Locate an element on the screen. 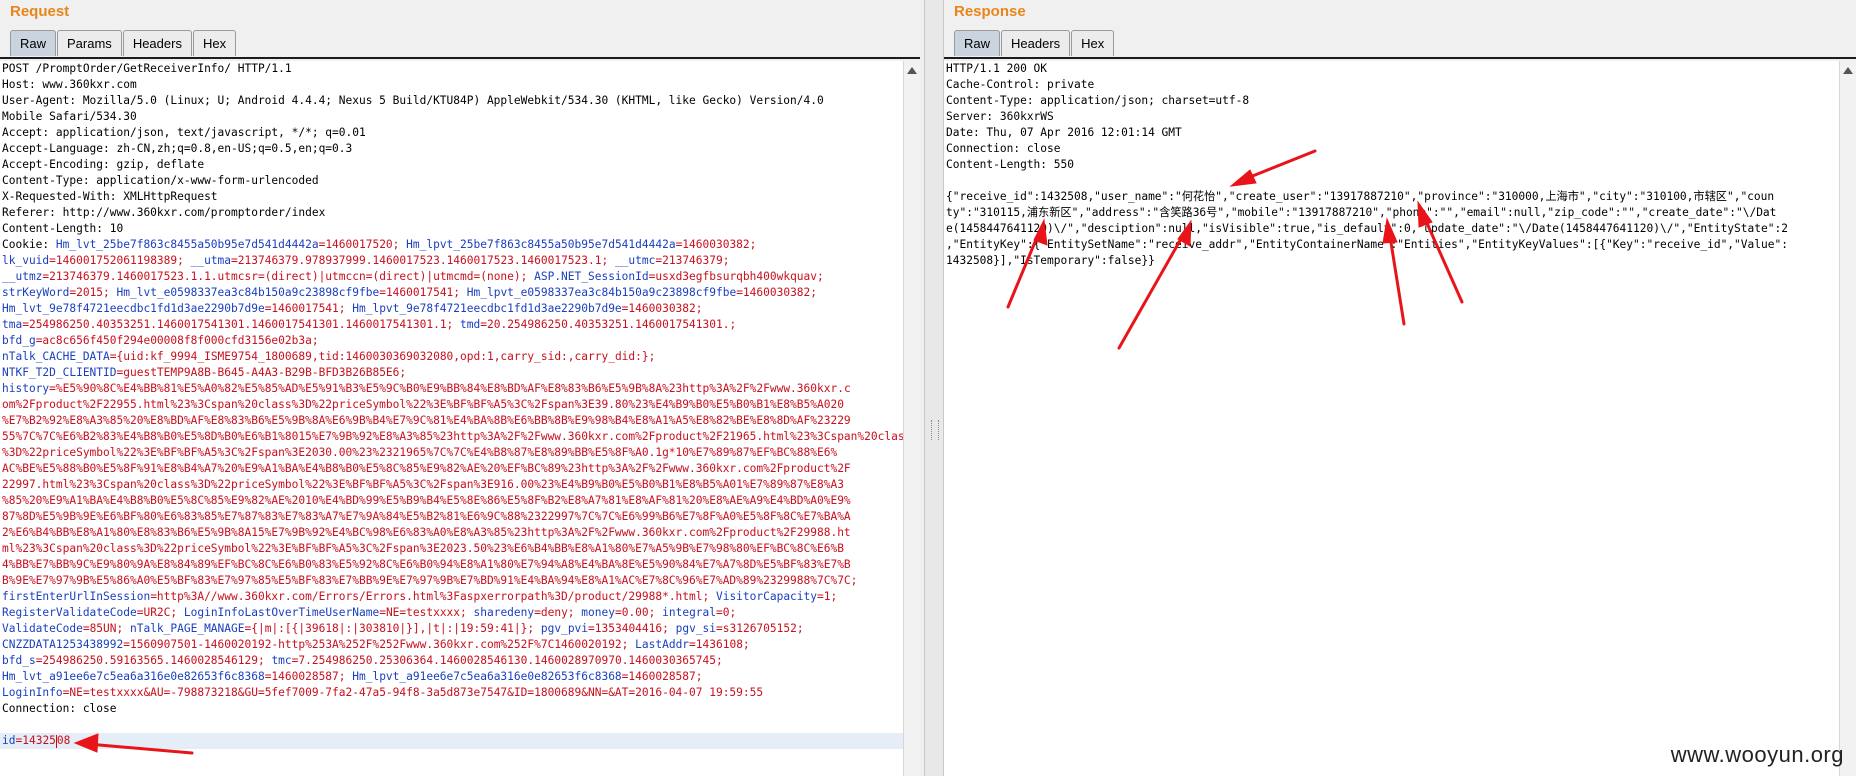 The height and width of the screenshot is (776, 1856). cookie-name: Hm_lpvt_a91ee6e7c5ea6a316e0e82653f6c8368 is located at coordinates (487, 676).